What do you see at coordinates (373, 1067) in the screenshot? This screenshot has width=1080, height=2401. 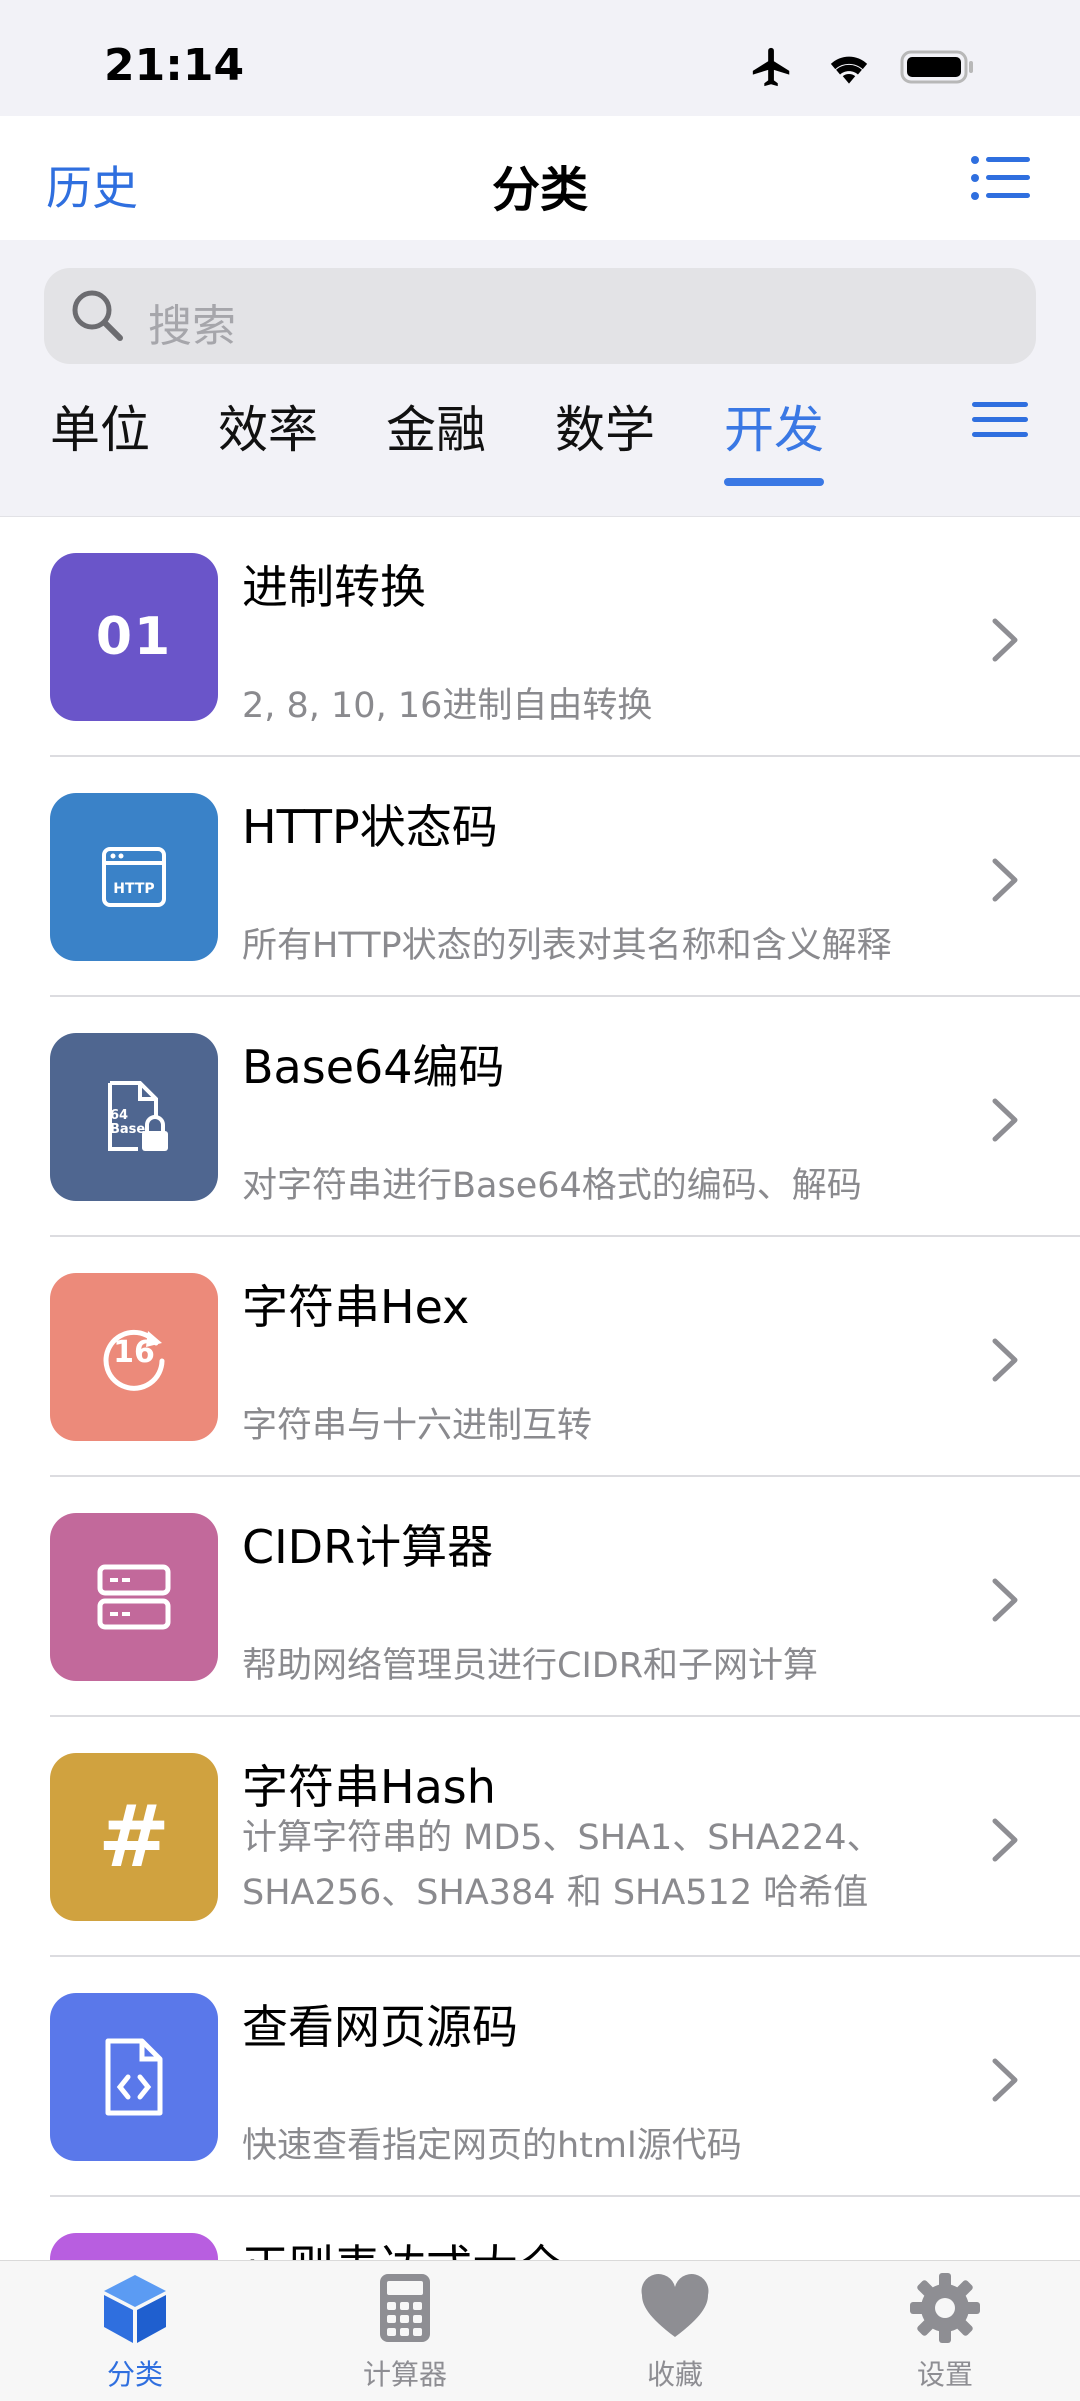 I see `item-title: Base64编码` at bounding box center [373, 1067].